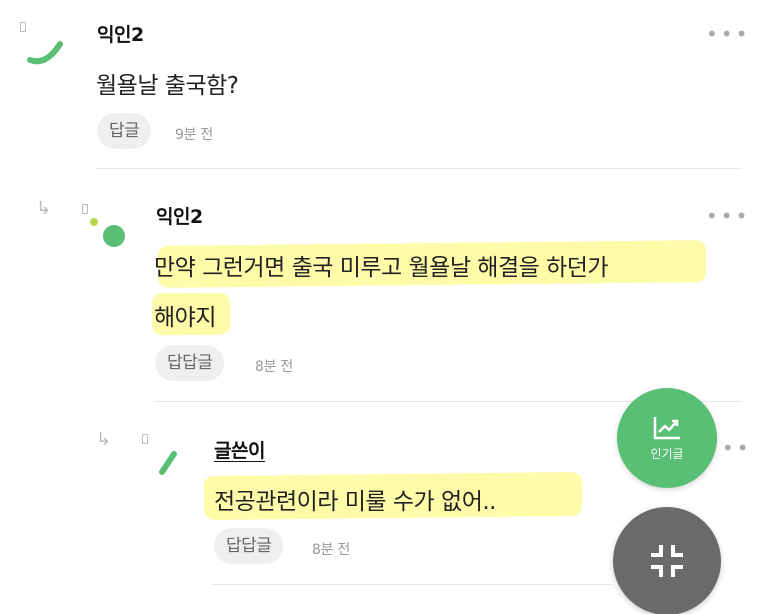 This screenshot has height=614, width=757. Describe the element at coordinates (185, 318) in the screenshot. I see `comment-body-line-2: 해야지` at that location.